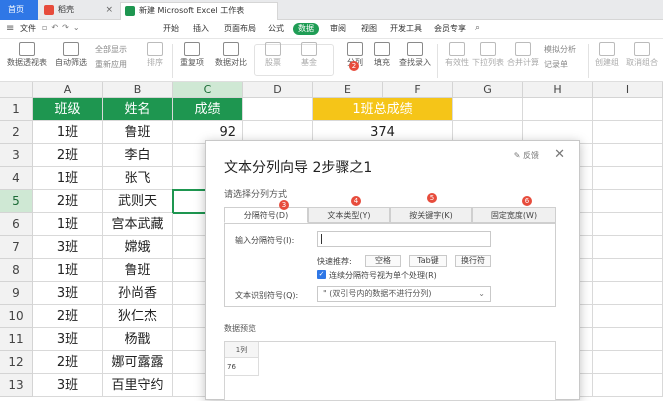  What do you see at coordinates (488, 55) in the screenshot?
I see `dropdown-list-button: 下拉列表` at bounding box center [488, 55].